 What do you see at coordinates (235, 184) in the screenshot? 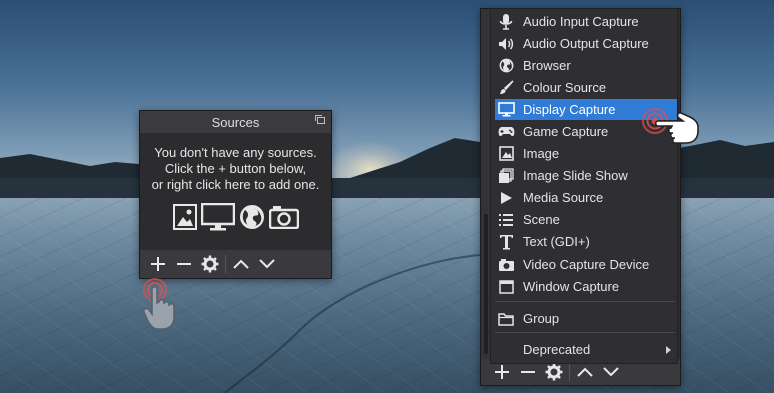
I see `empty-message-line: or right click here to add one.` at bounding box center [235, 184].